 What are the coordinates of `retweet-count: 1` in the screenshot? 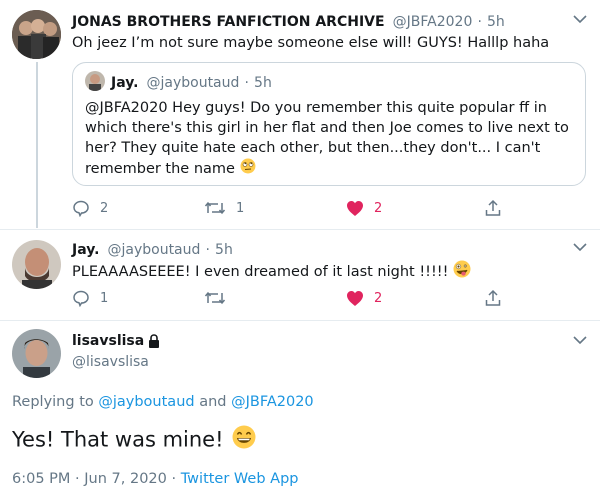 It's located at (240, 208).